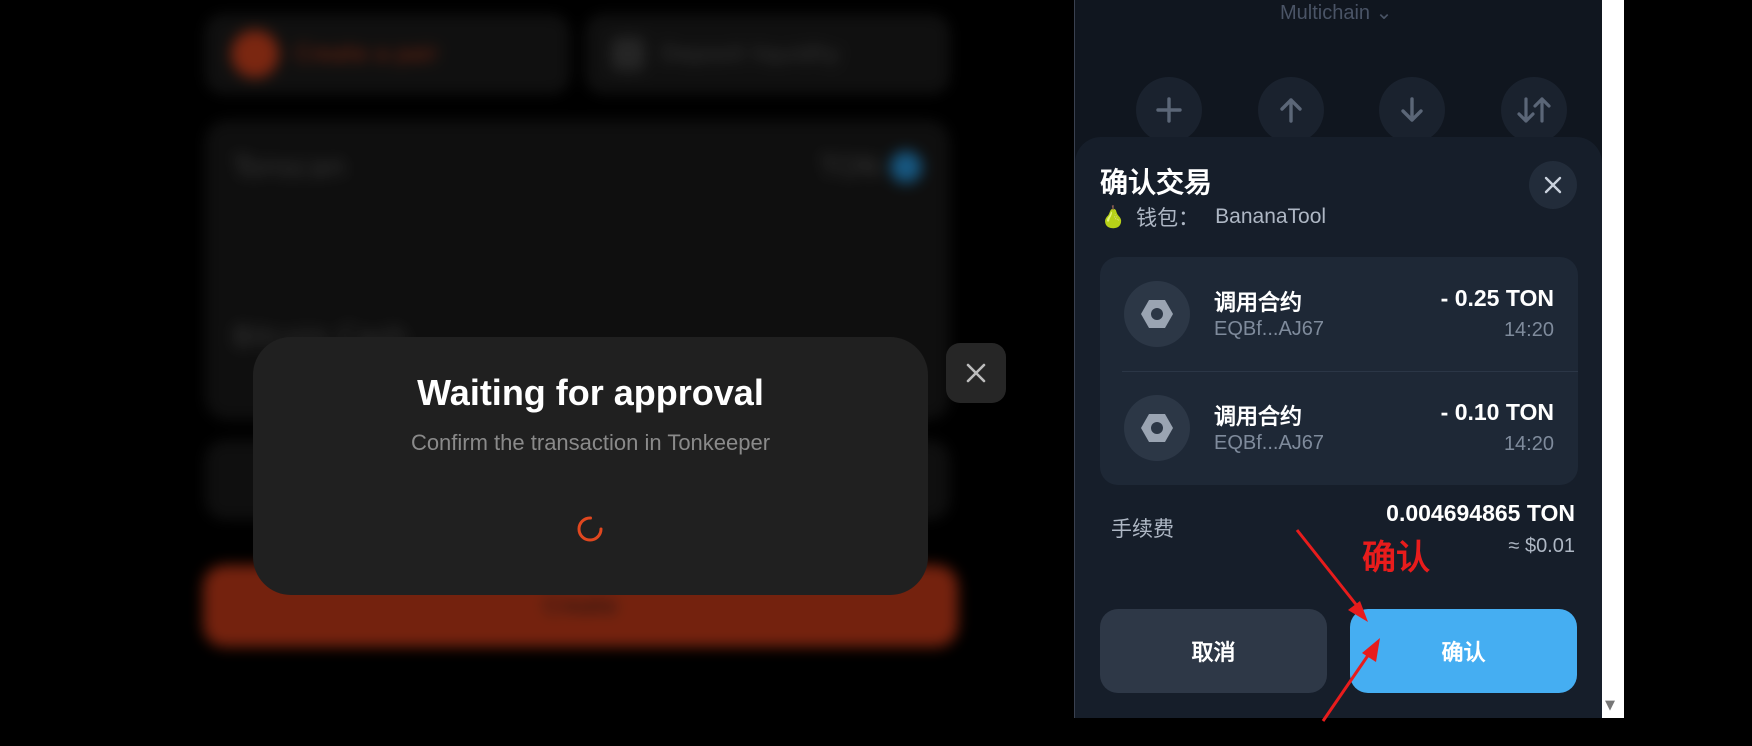 The height and width of the screenshot is (746, 1752). Describe the element at coordinates (1156, 182) in the screenshot. I see `sheet-title: 确认交易` at that location.